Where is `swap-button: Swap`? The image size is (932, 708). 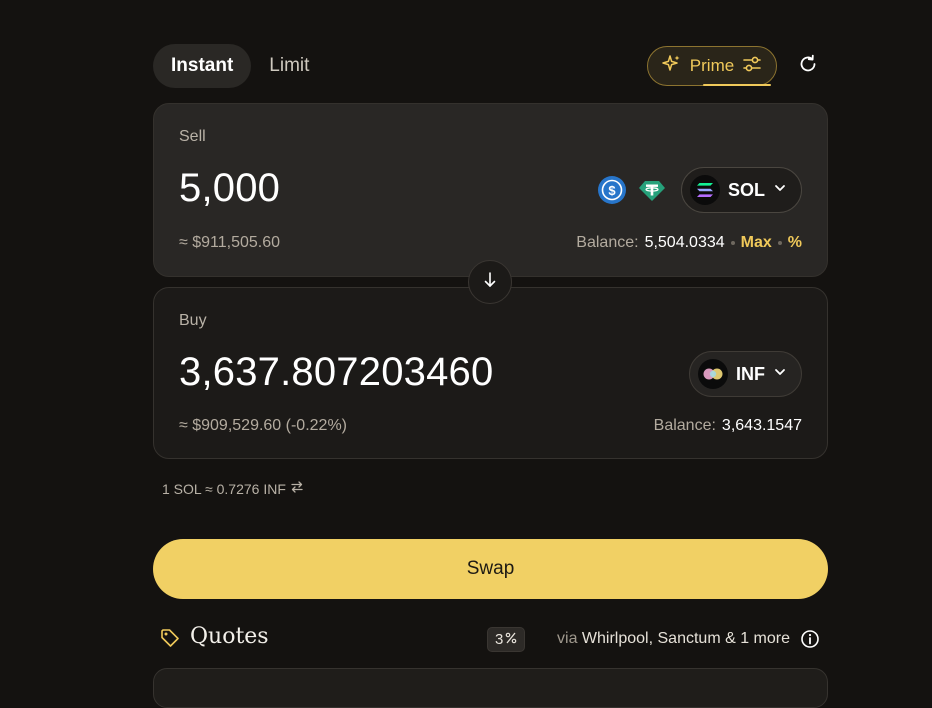 swap-button: Swap is located at coordinates (490, 569).